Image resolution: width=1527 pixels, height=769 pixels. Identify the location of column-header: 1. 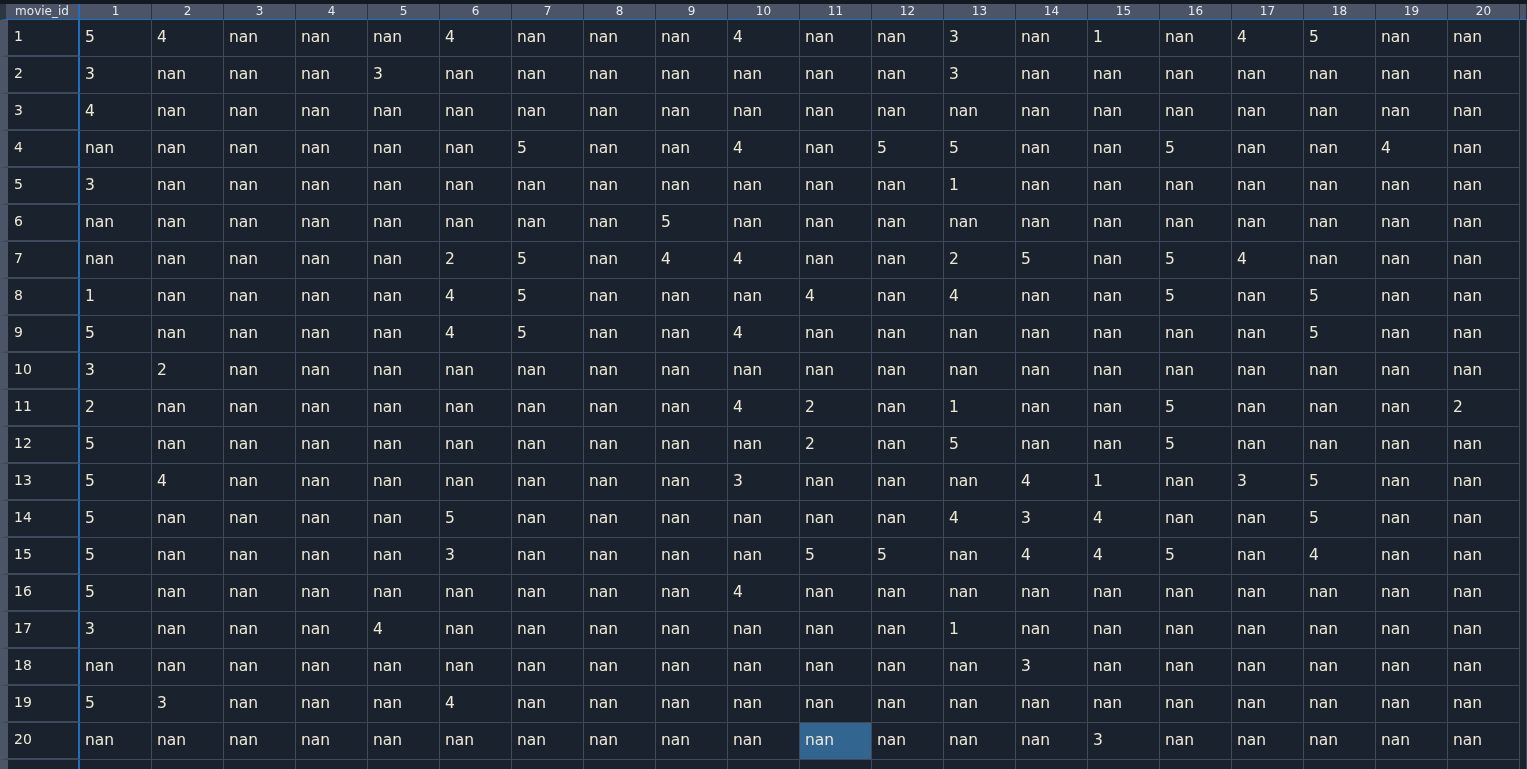
(116, 12).